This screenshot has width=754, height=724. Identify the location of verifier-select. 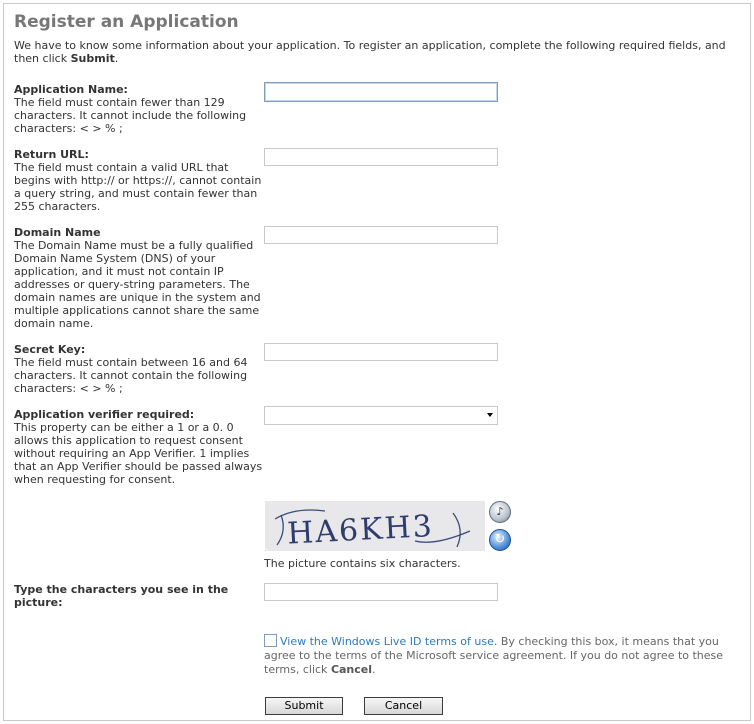
(381, 415).